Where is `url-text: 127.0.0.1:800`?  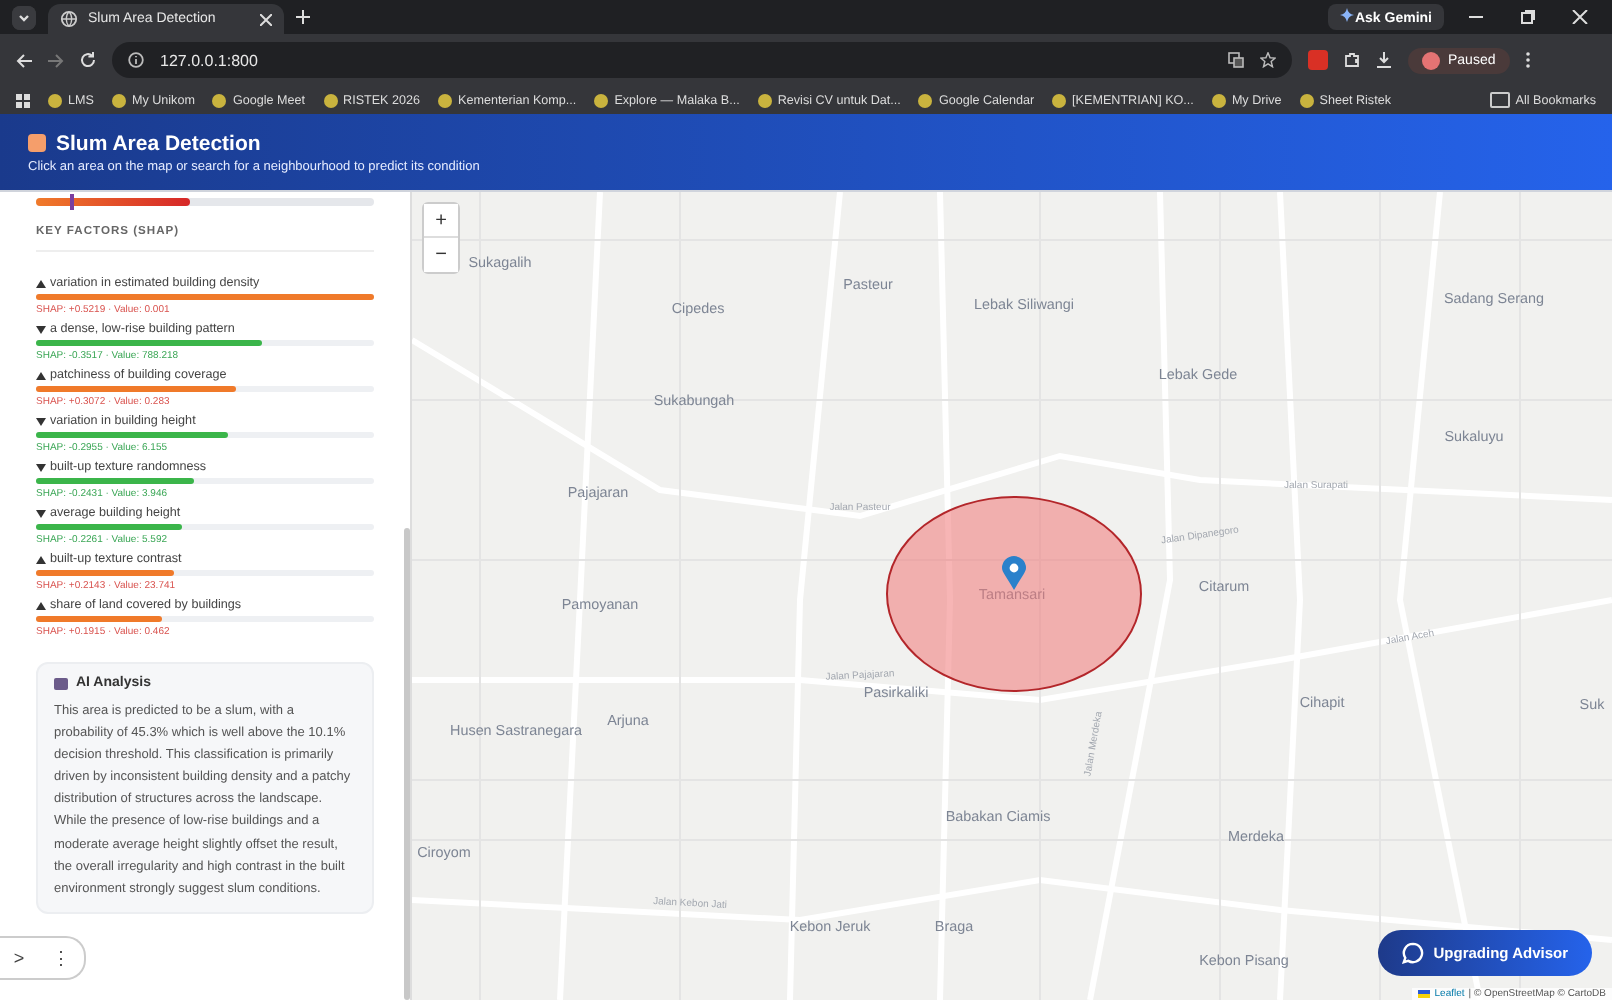
url-text: 127.0.0.1:800 is located at coordinates (209, 60).